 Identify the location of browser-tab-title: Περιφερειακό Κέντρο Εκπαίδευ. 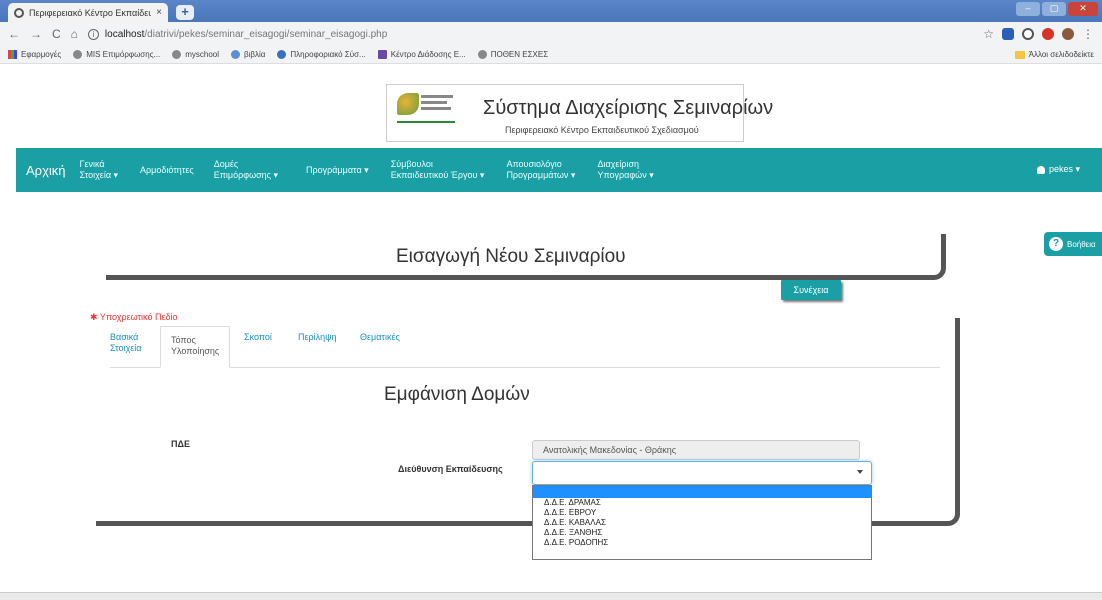
(90, 12).